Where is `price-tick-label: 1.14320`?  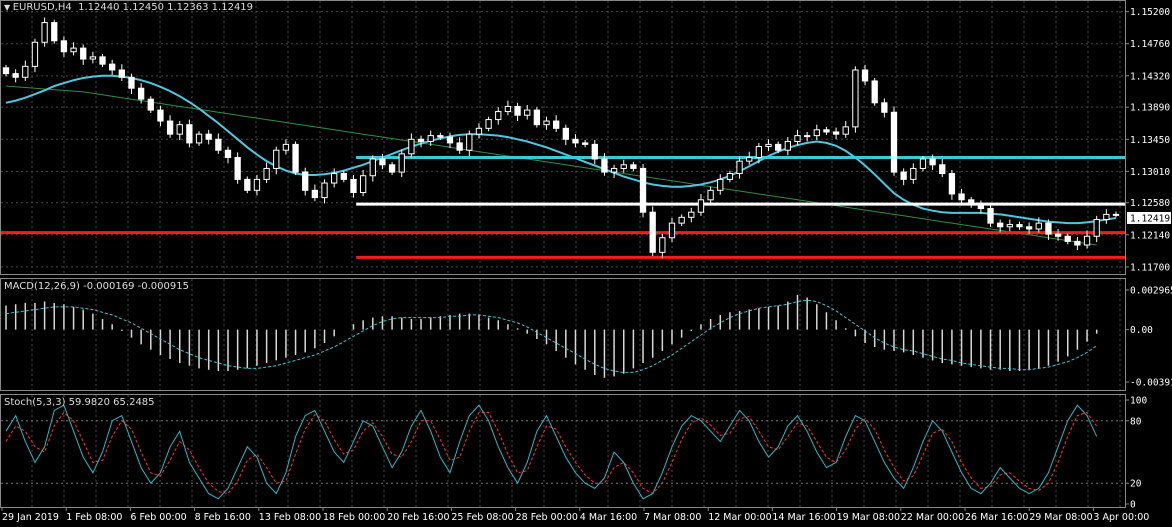
price-tick-label: 1.14320 is located at coordinates (1150, 76).